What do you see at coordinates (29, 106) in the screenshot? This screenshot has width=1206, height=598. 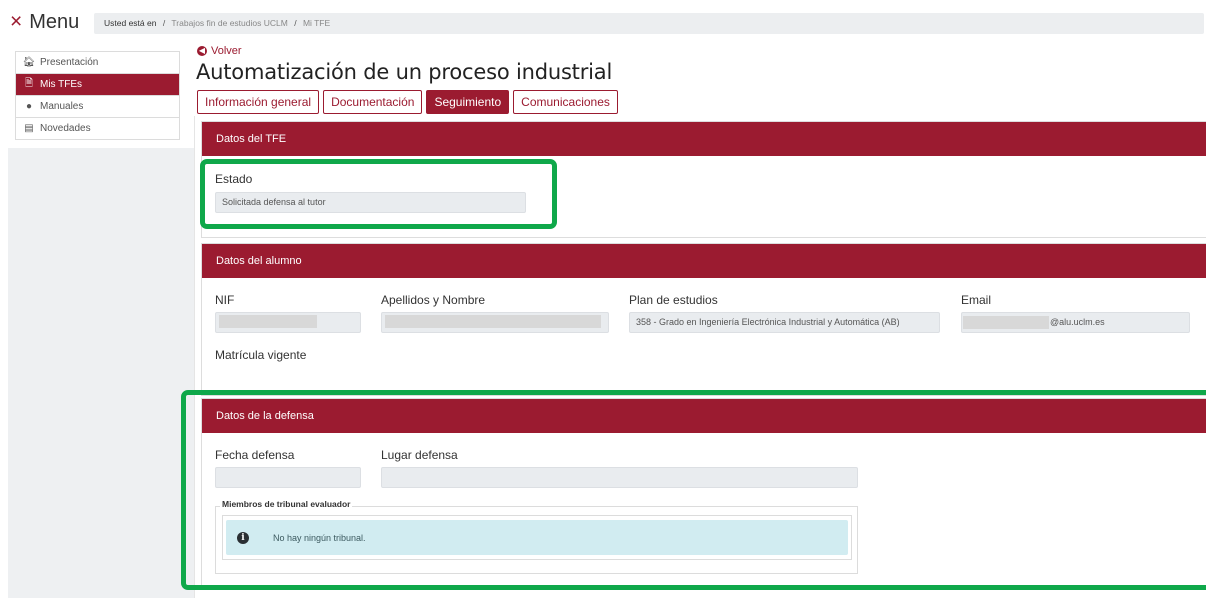 I see `info-circle-icon: ●` at bounding box center [29, 106].